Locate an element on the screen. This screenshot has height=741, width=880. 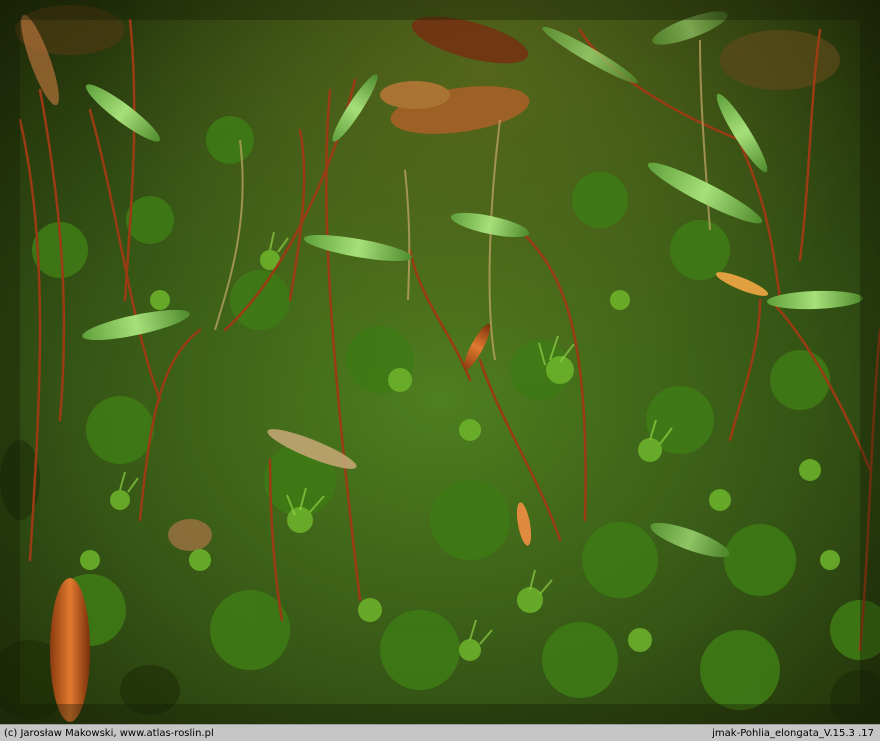
blurred-capsule-foreground is located at coordinates (70, 650).